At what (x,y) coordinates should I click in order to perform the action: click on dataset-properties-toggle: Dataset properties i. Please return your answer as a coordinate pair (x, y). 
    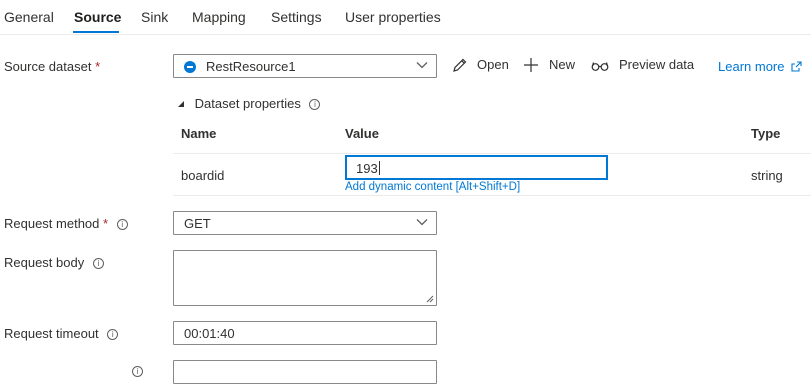
    Looking at the image, I should click on (249, 103).